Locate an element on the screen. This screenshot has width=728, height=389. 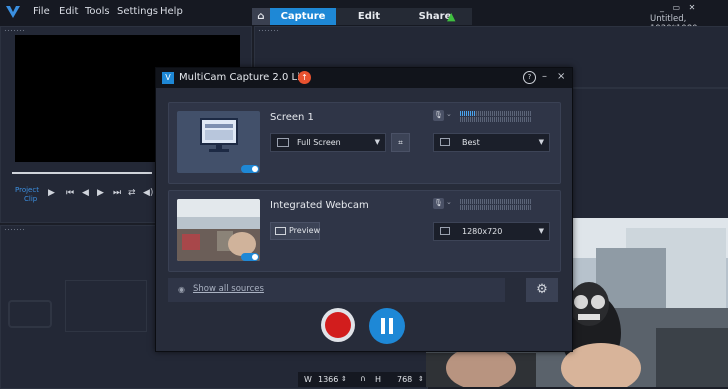
settings-gear-icon: ⚙ is located at coordinates (542, 290).